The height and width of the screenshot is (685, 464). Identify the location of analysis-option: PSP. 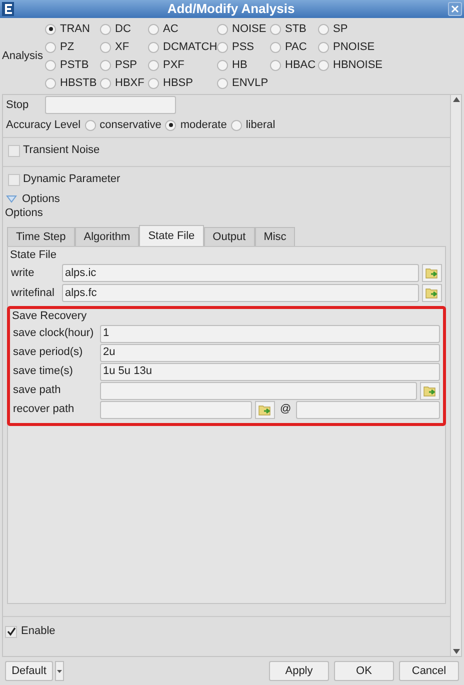
(124, 65).